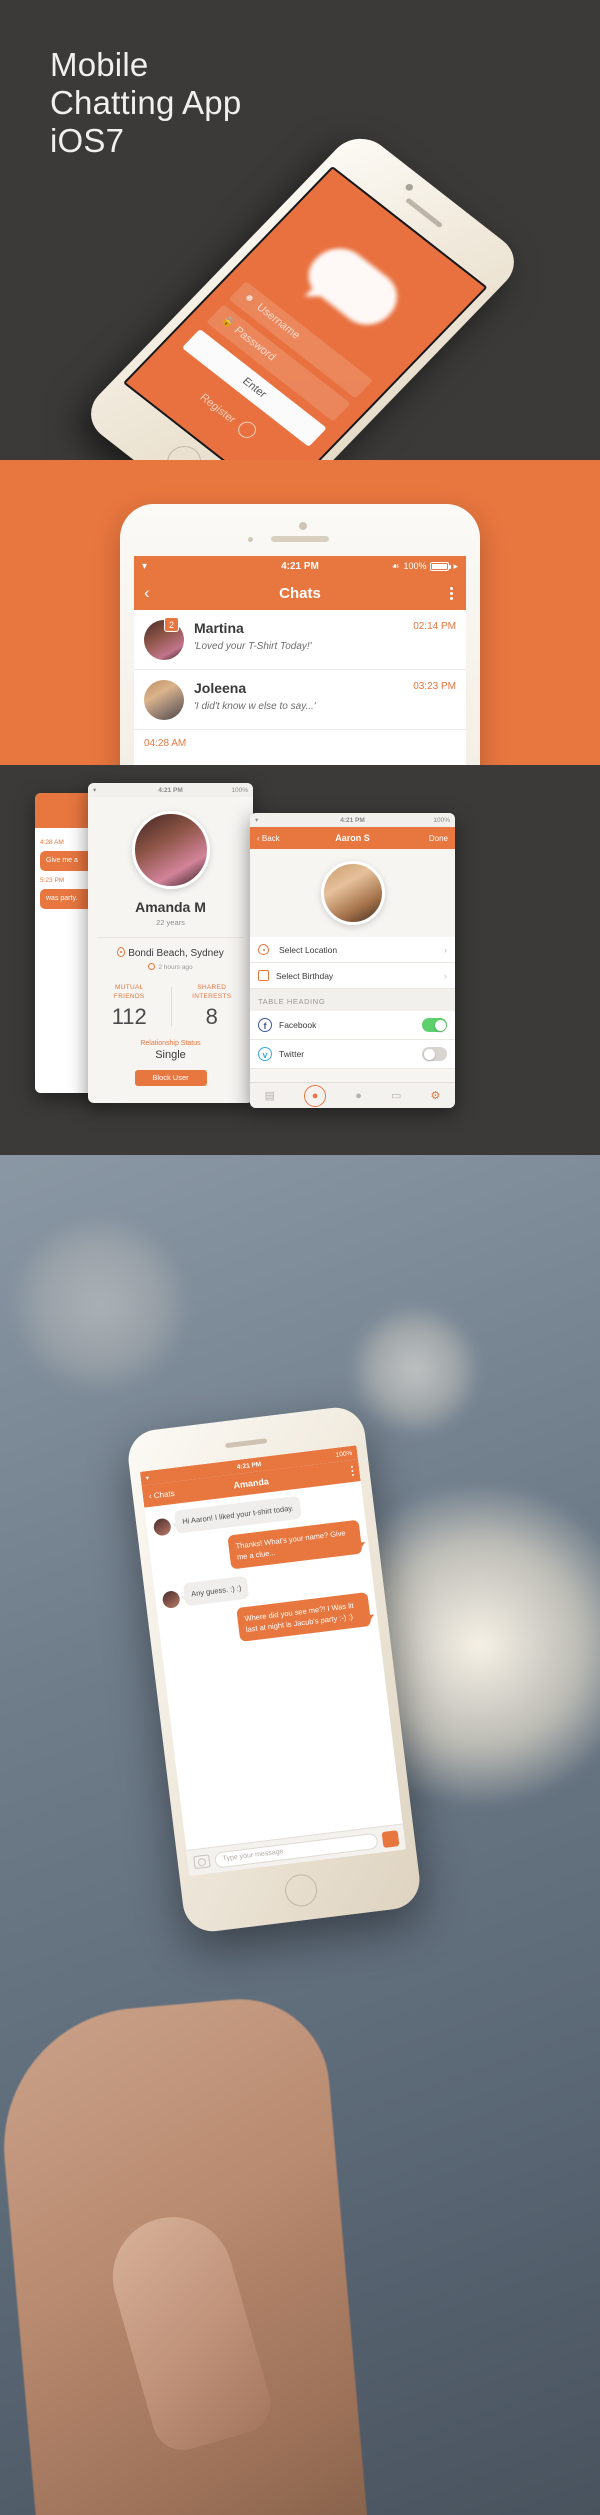  Describe the element at coordinates (303, 526) in the screenshot. I see `front-camera-icon` at that location.